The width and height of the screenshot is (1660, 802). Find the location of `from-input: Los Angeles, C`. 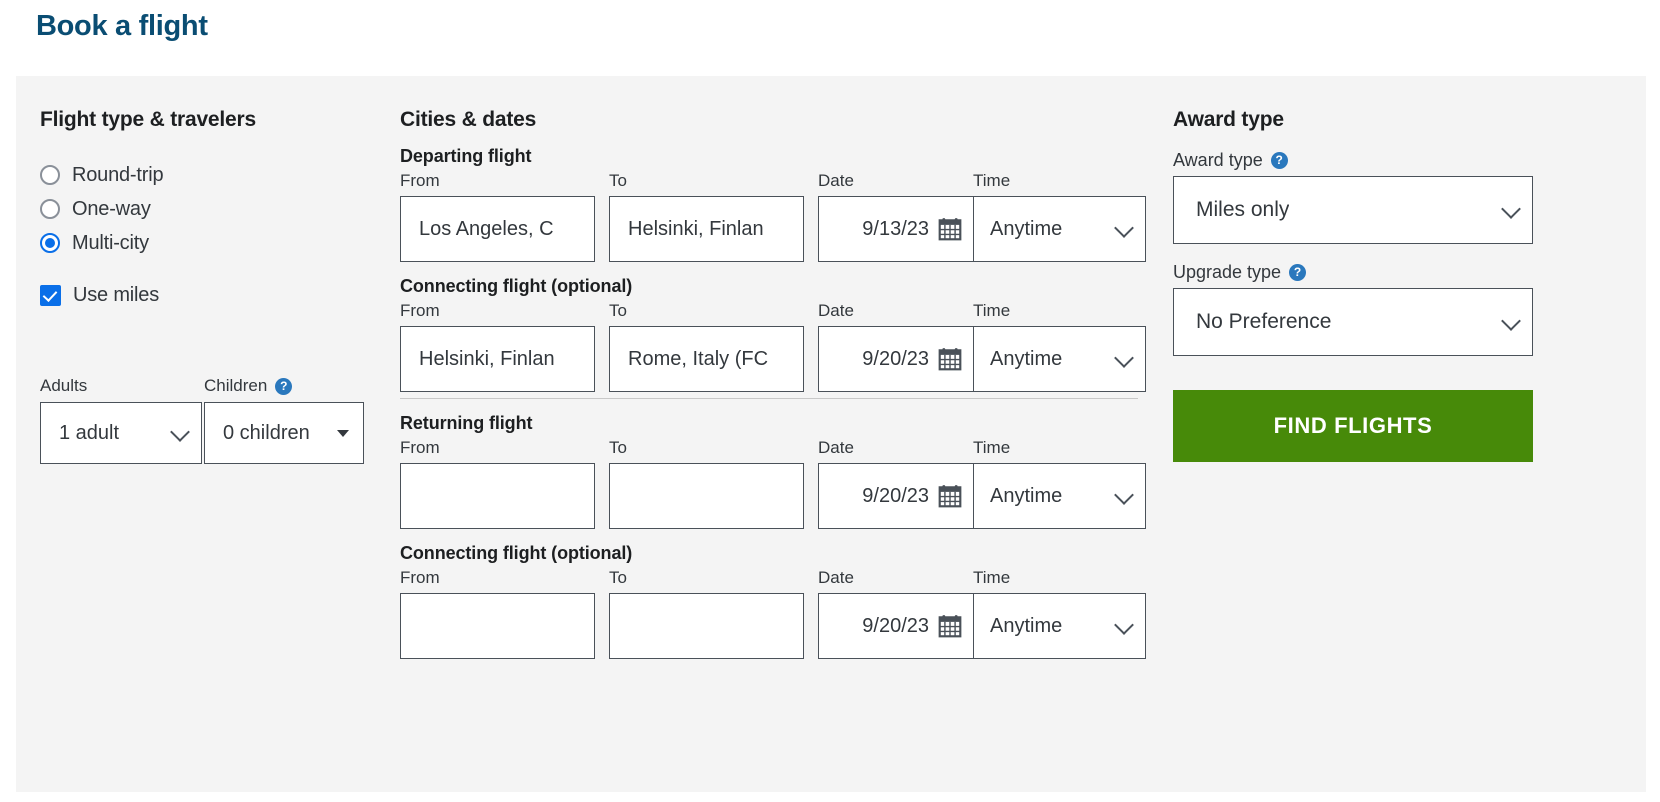

from-input: Los Angeles, C is located at coordinates (497, 229).